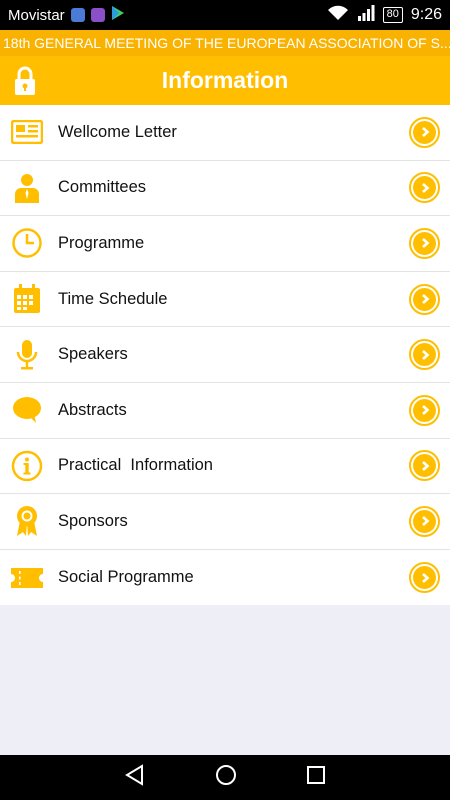  What do you see at coordinates (117, 131) in the screenshot?
I see `menu-item-label: Wellcome Letter` at bounding box center [117, 131].